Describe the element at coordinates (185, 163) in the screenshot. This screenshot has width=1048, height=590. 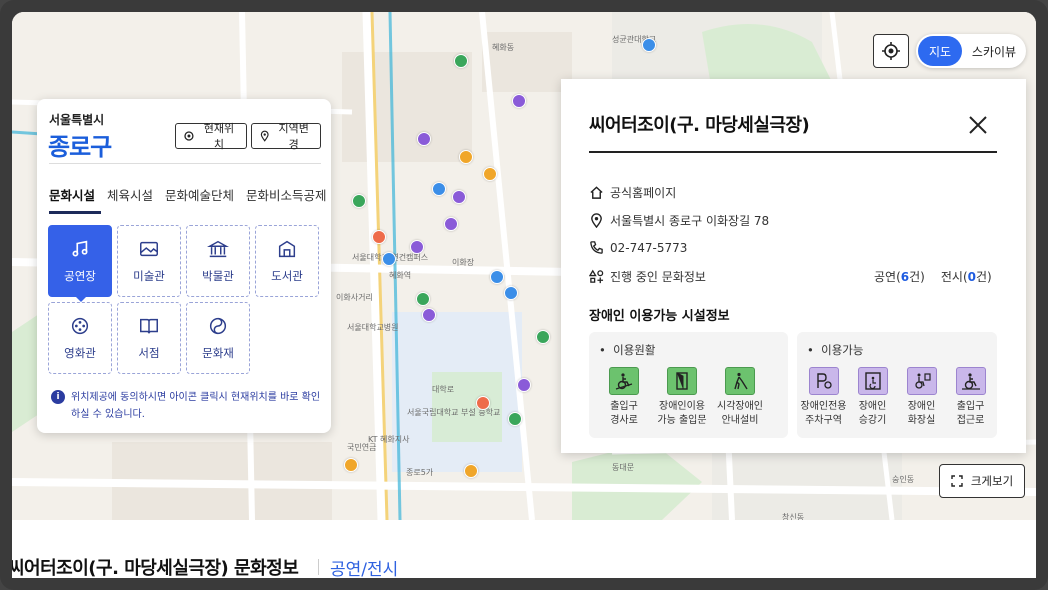
I see `divider` at that location.